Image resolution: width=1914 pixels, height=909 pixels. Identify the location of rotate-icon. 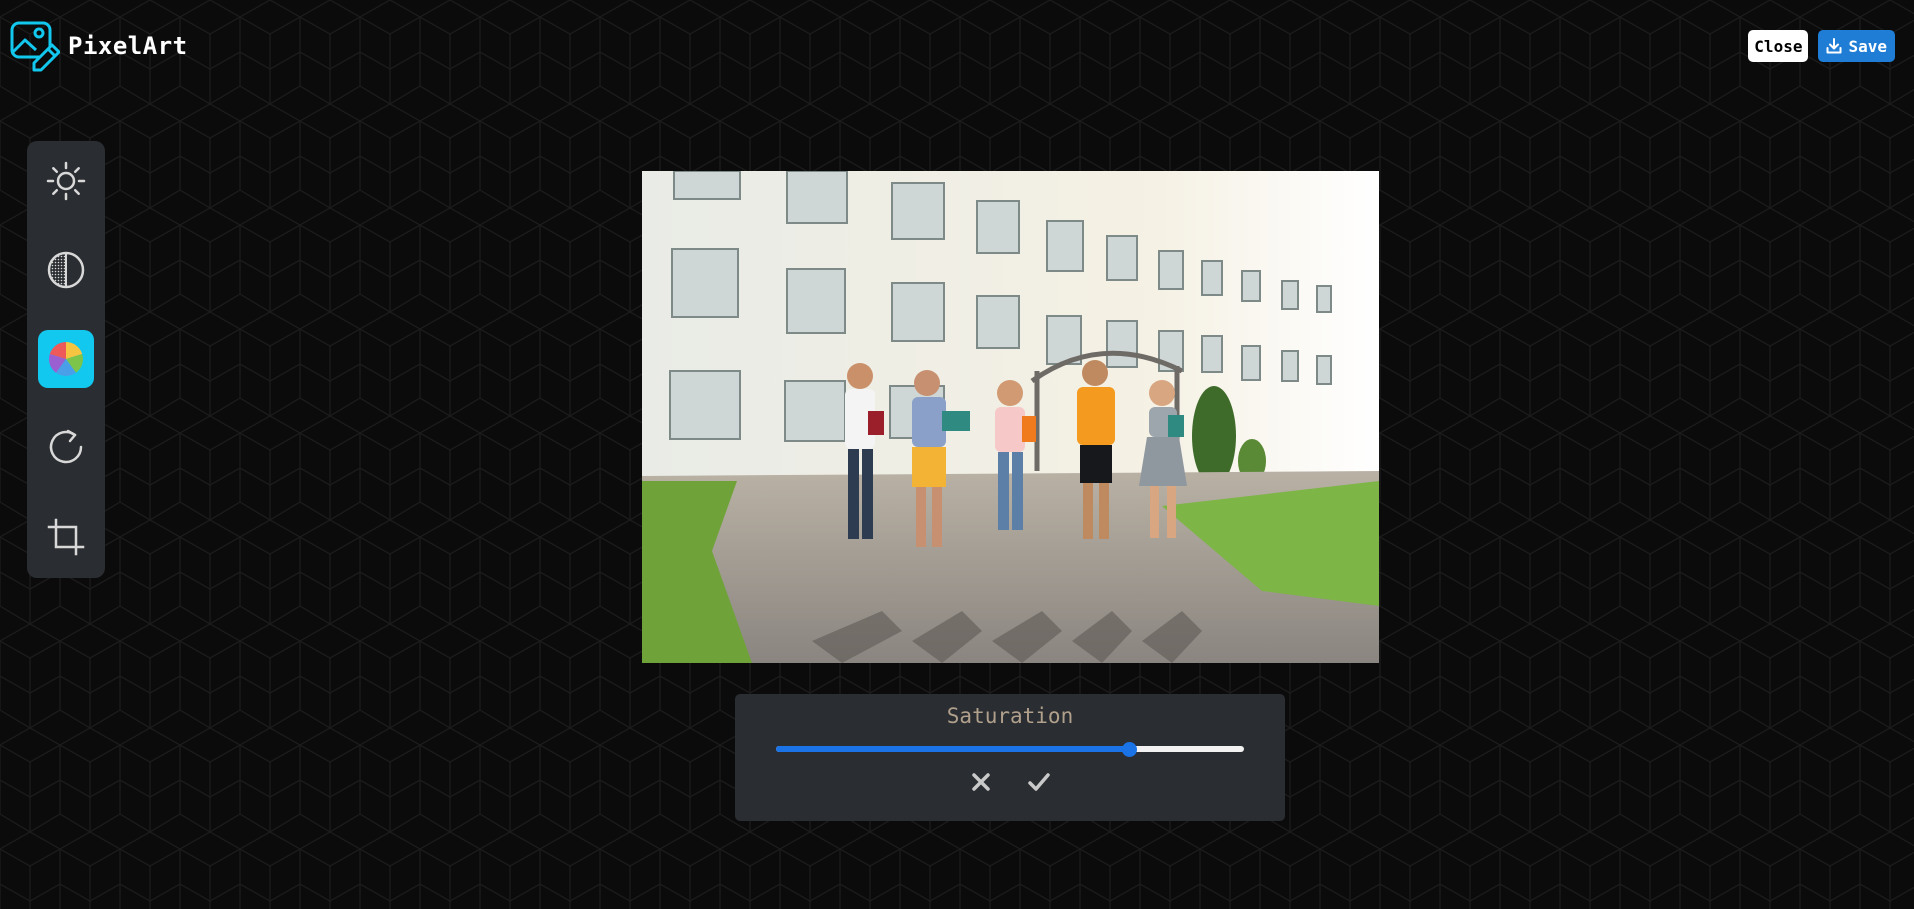
(66, 446).